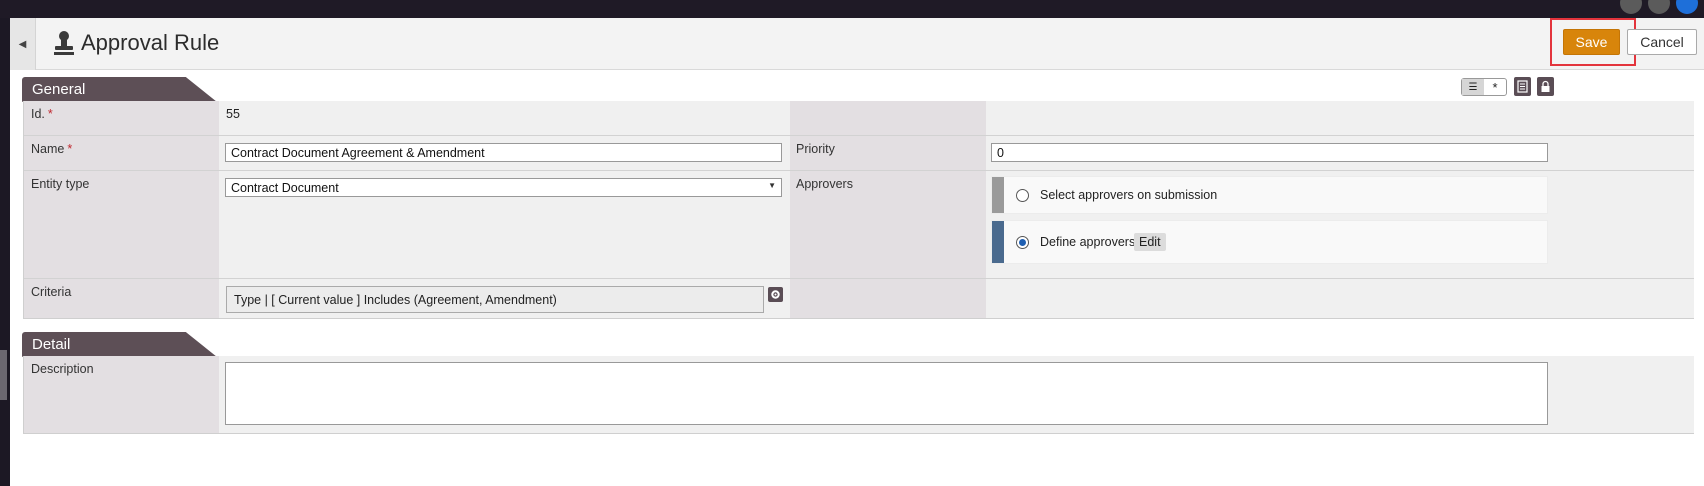  I want to click on chevron-down-icon: ▼, so click(772, 185).